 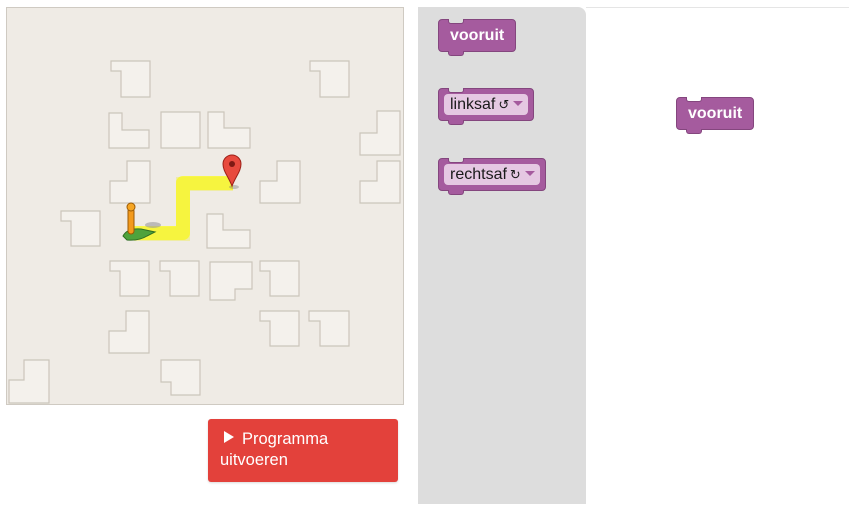 I want to click on rotate-left-icon: ↺, so click(x=504, y=104).